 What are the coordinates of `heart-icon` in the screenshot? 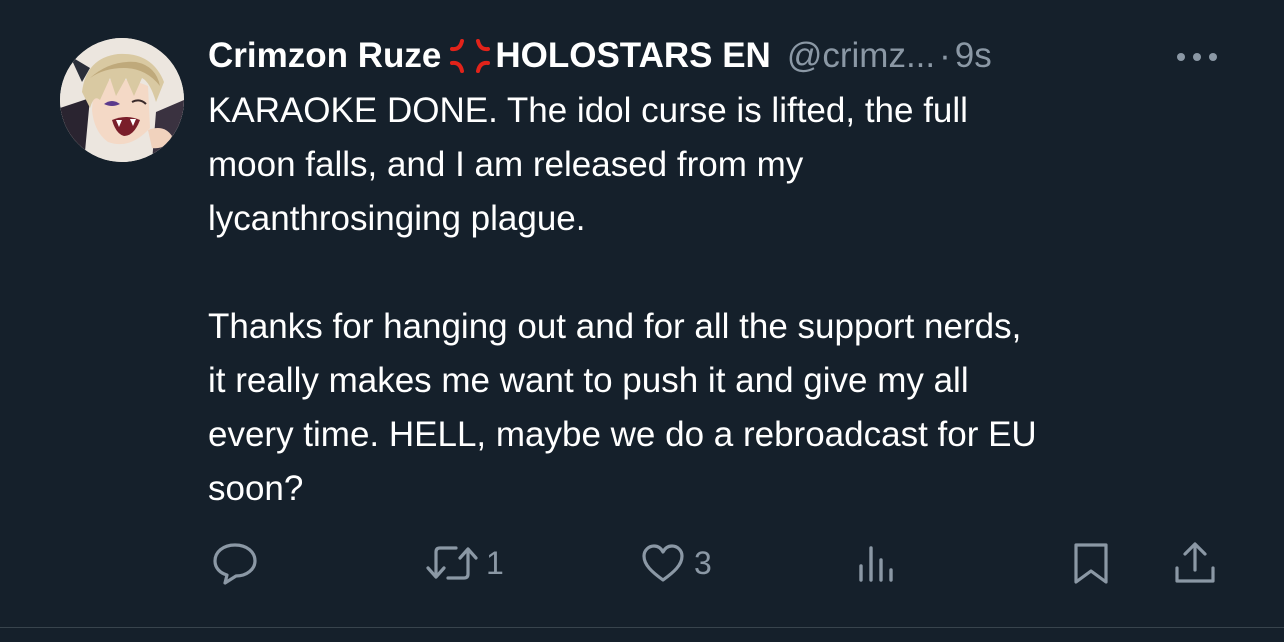 It's located at (663, 563).